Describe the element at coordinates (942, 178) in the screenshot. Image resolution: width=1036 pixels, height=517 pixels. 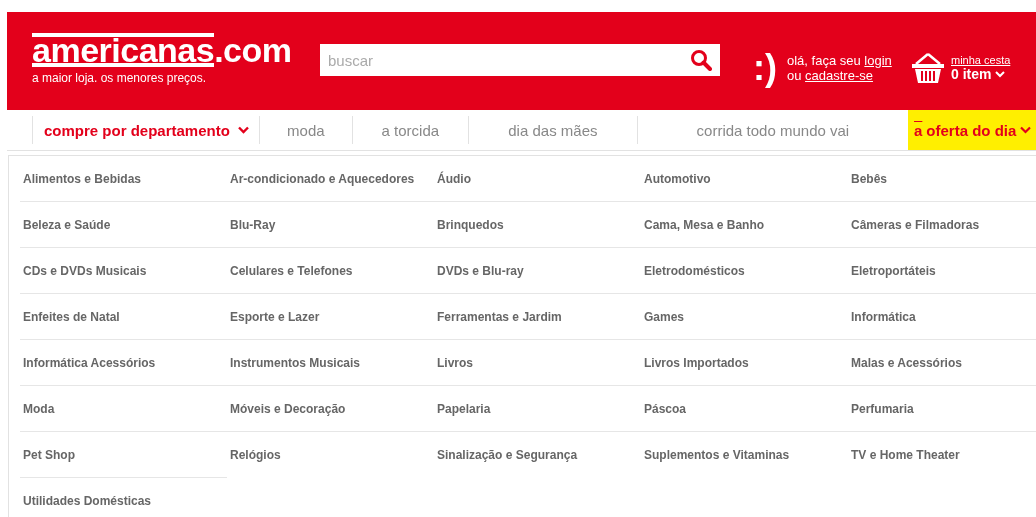
I see `department-link: Bebês` at that location.